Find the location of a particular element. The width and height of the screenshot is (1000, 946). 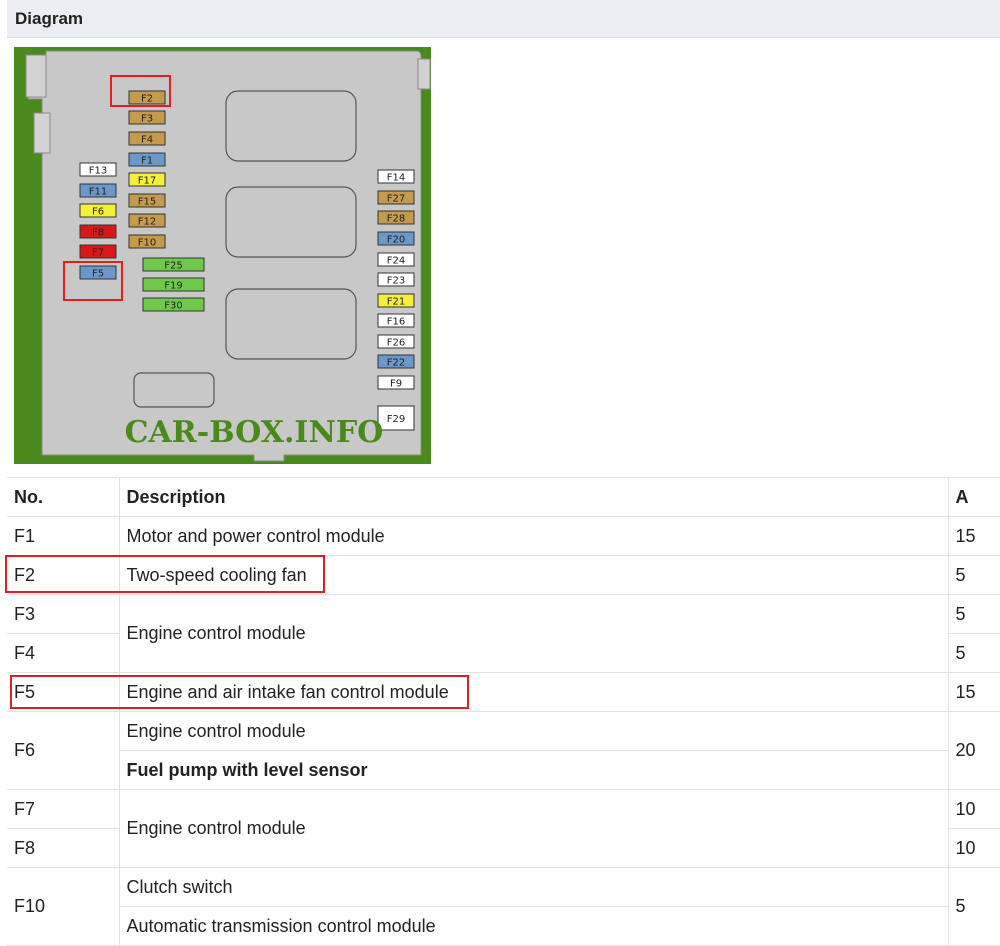

fuse-number: F1 is located at coordinates (63, 536).